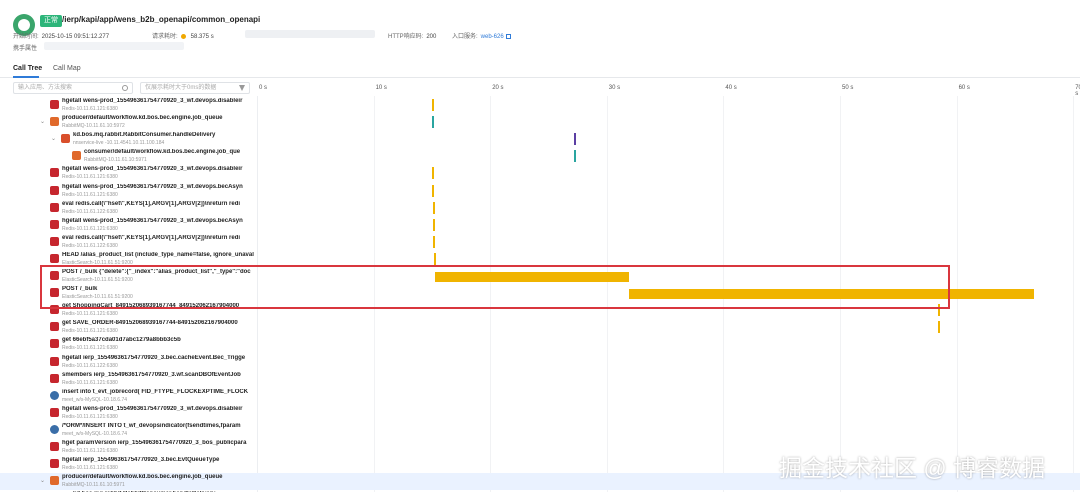 The height and width of the screenshot is (492, 1080). What do you see at coordinates (93, 485) in the screenshot?
I see `row-subtitle: RabbitMQ-10.11.61.10:5971` at bounding box center [93, 485].